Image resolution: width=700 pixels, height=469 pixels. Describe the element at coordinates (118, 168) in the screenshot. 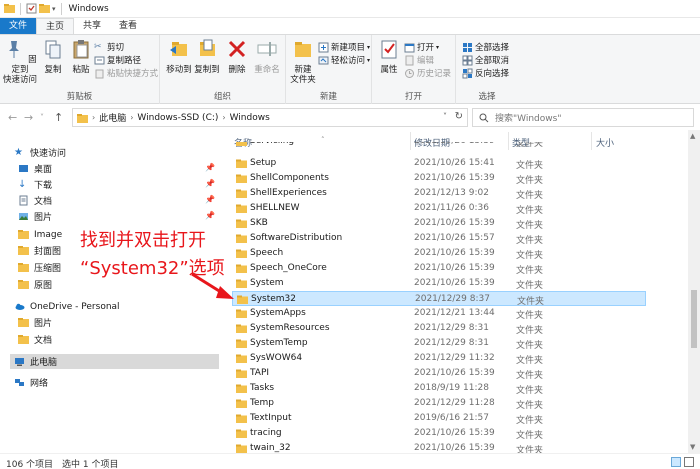

I see `nav-desktop: 桌面 📌` at that location.